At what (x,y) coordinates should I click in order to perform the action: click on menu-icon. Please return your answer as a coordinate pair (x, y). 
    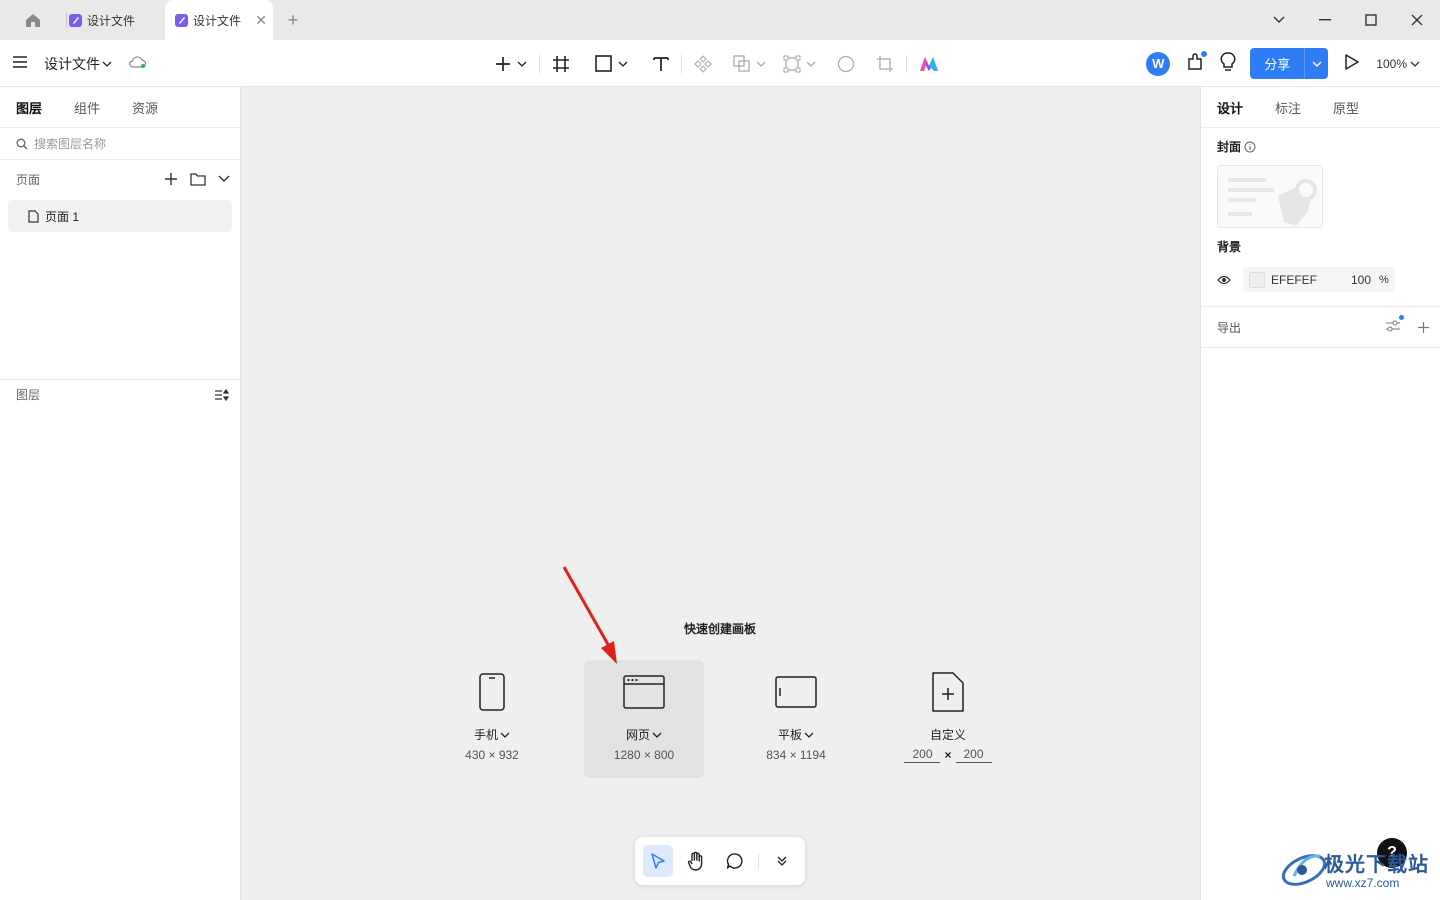
    Looking at the image, I should click on (20, 63).